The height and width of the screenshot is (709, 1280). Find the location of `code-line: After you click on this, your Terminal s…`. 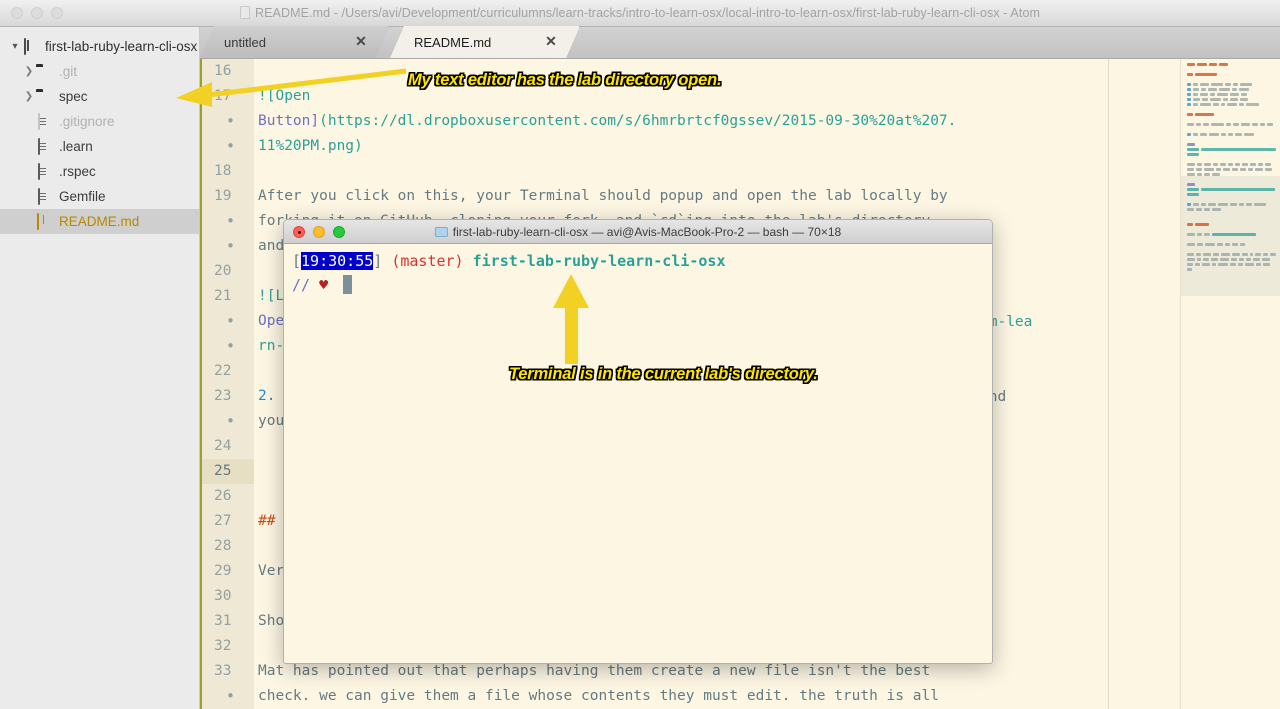

code-line: After you click on this, your Terminal s… is located at coordinates (767, 196).